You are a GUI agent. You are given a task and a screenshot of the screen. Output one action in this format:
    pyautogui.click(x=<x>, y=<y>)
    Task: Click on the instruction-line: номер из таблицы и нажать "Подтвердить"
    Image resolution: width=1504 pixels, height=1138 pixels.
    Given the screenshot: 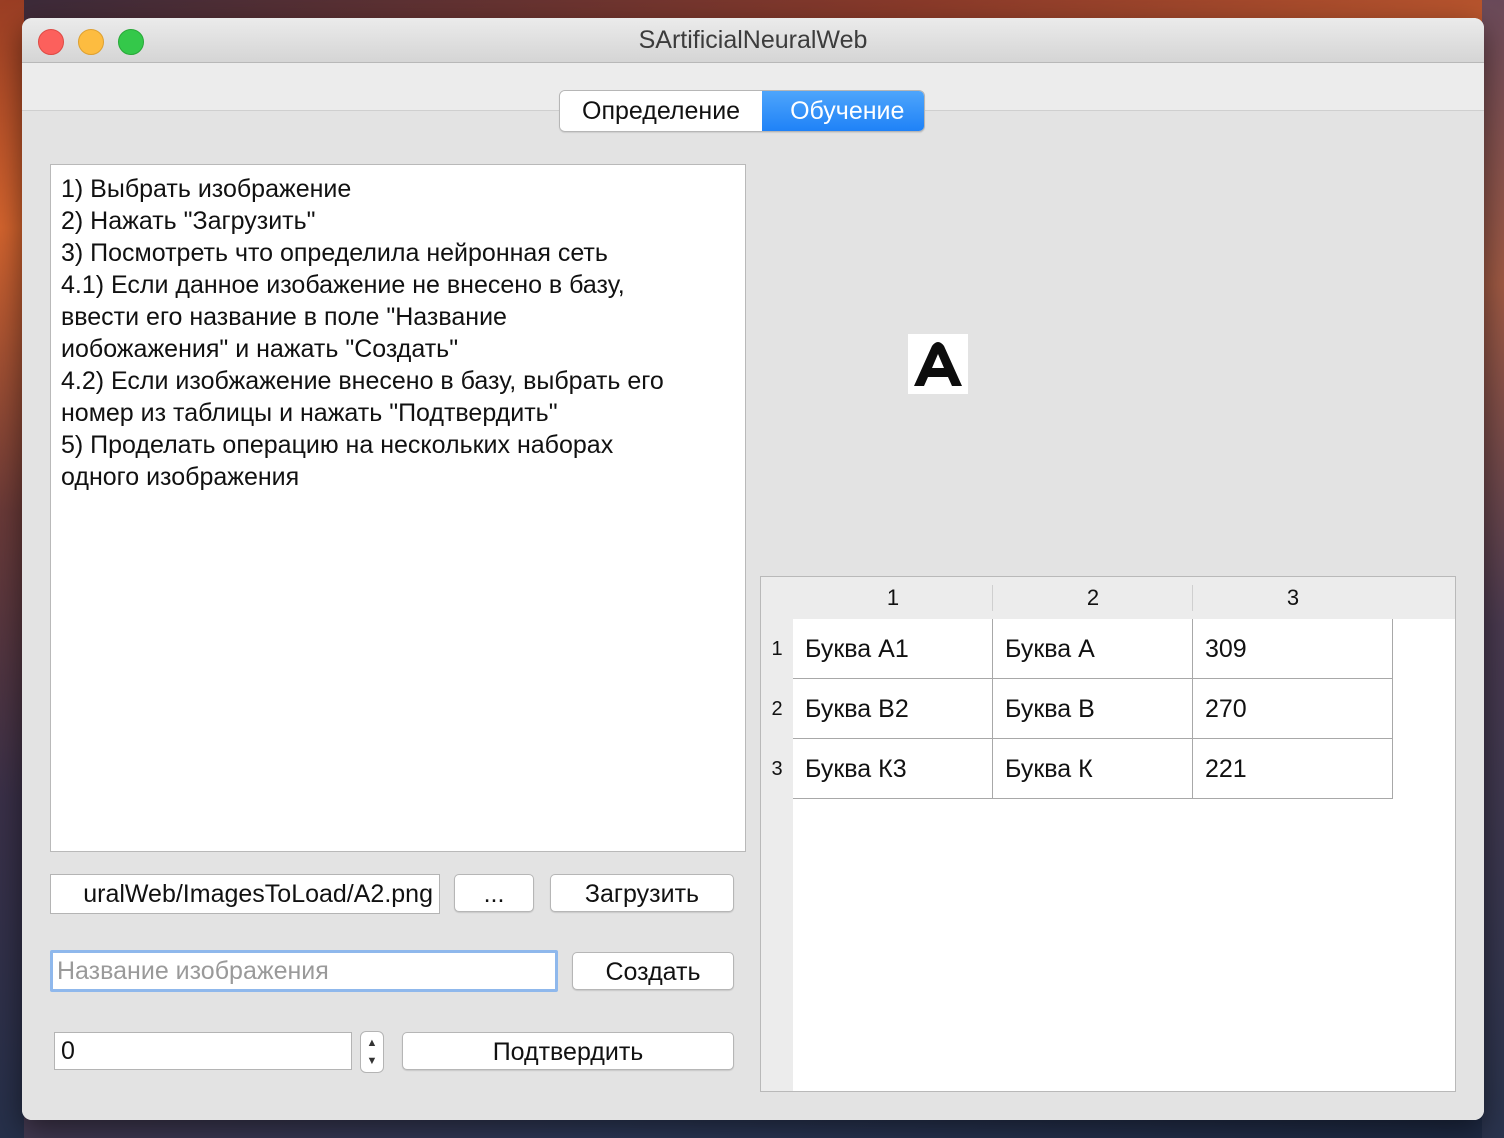 What is the action you would take?
    pyautogui.click(x=309, y=413)
    